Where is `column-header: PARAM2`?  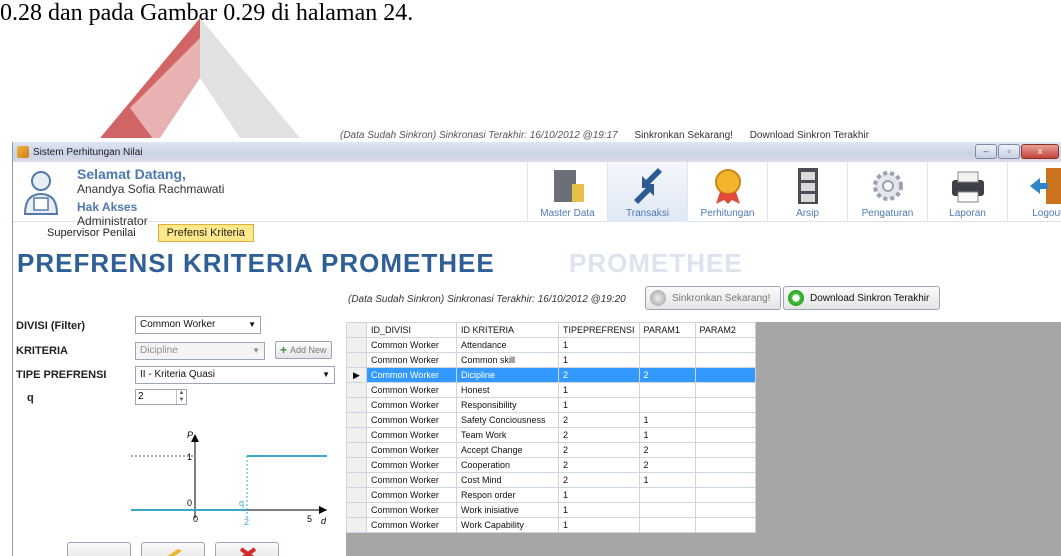
column-header: PARAM2 is located at coordinates (725, 330).